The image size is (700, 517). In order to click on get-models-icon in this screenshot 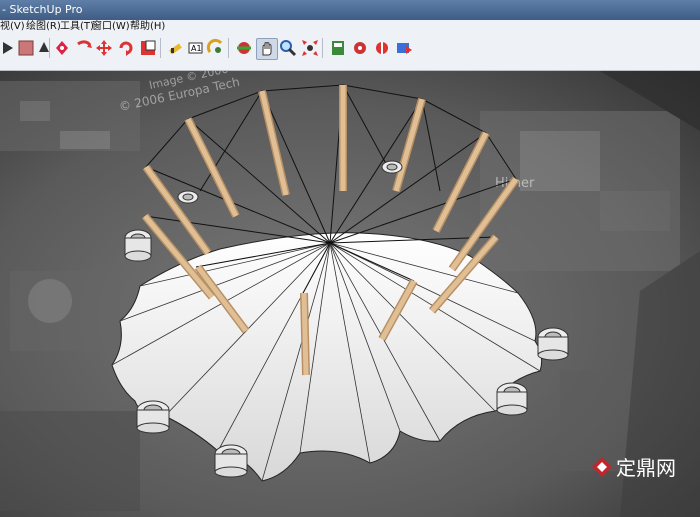, I will do `click(310, 48)`.